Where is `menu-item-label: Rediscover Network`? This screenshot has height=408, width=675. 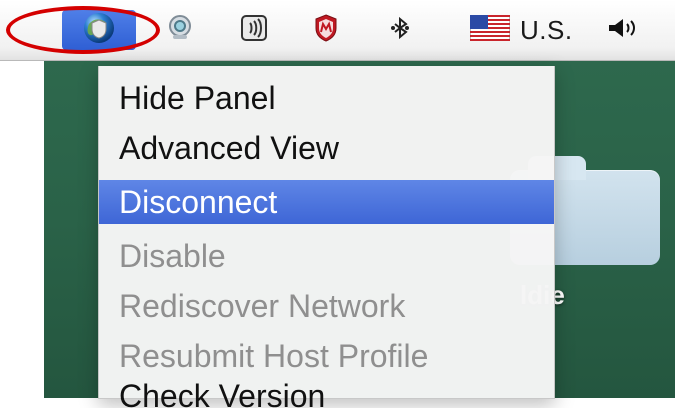 menu-item-label: Rediscover Network is located at coordinates (262, 305).